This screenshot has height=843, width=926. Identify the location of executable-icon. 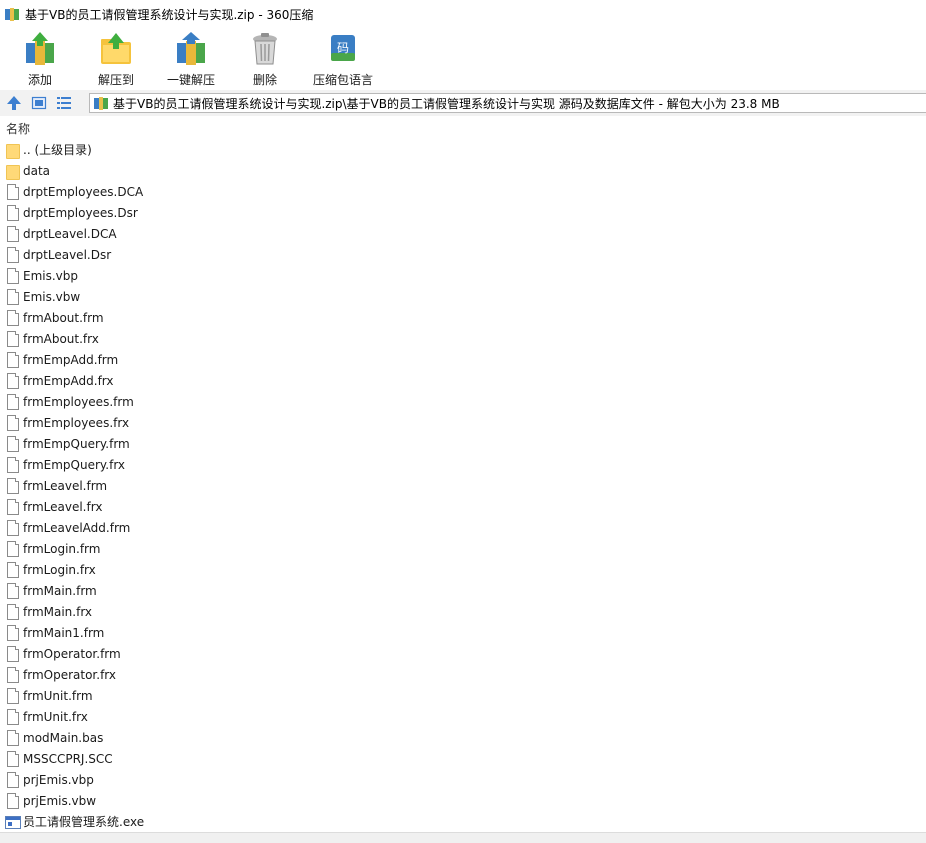
(13, 822).